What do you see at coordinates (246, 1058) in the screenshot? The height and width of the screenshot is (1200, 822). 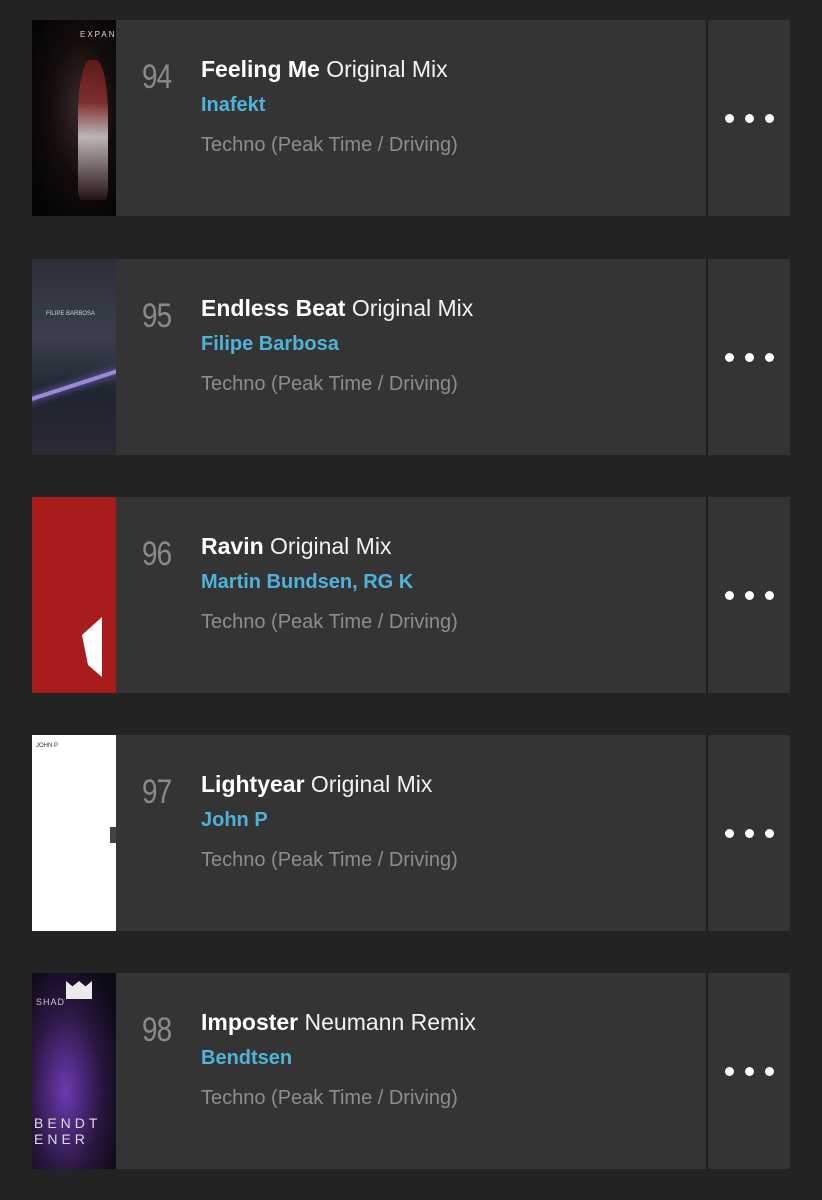 I see `track-artist-link: Bendtsen` at bounding box center [246, 1058].